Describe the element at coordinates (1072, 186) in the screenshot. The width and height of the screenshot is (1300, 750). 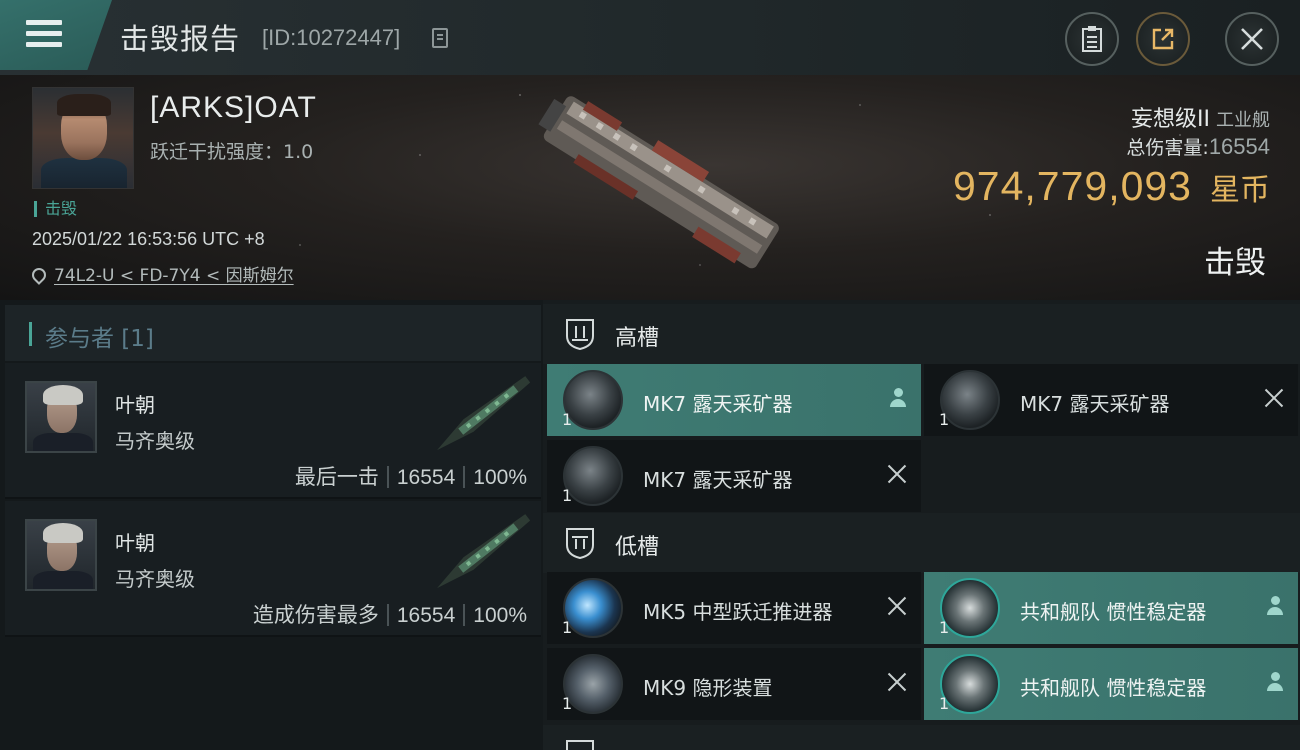
I see `isk-amount: 974,779,093` at that location.